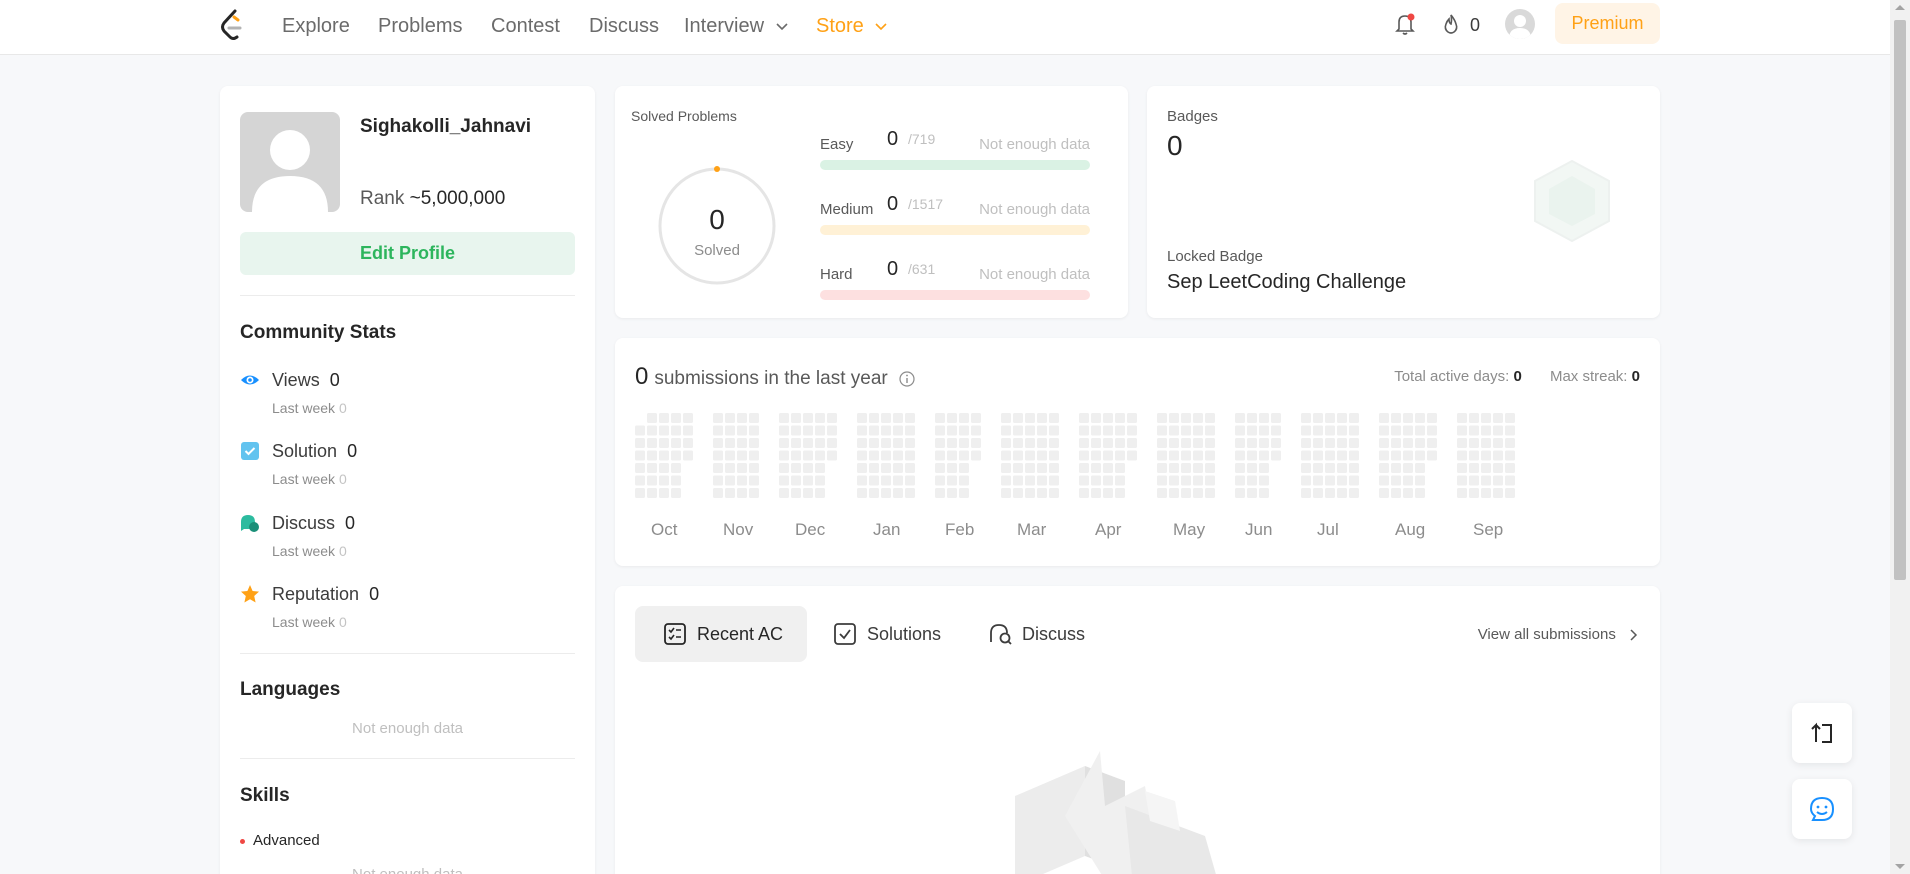 The height and width of the screenshot is (874, 1910). What do you see at coordinates (525, 26) in the screenshot?
I see `nav-contest: Contest` at bounding box center [525, 26].